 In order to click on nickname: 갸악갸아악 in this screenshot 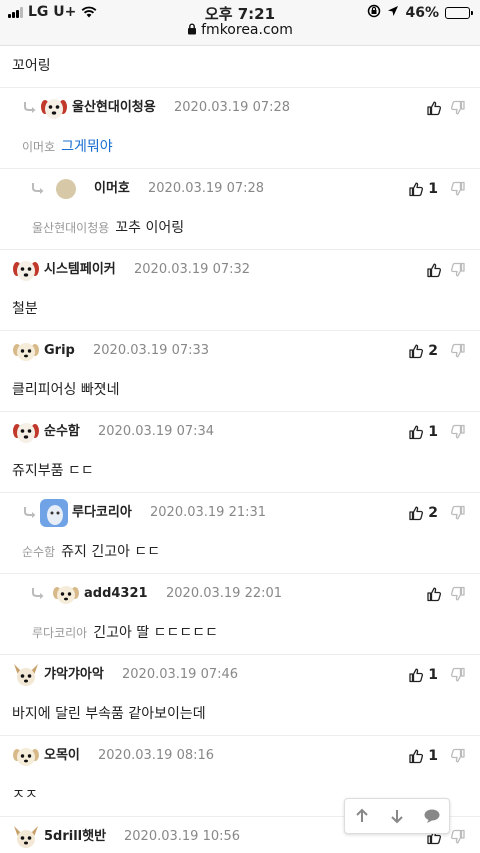, I will do `click(74, 675)`.